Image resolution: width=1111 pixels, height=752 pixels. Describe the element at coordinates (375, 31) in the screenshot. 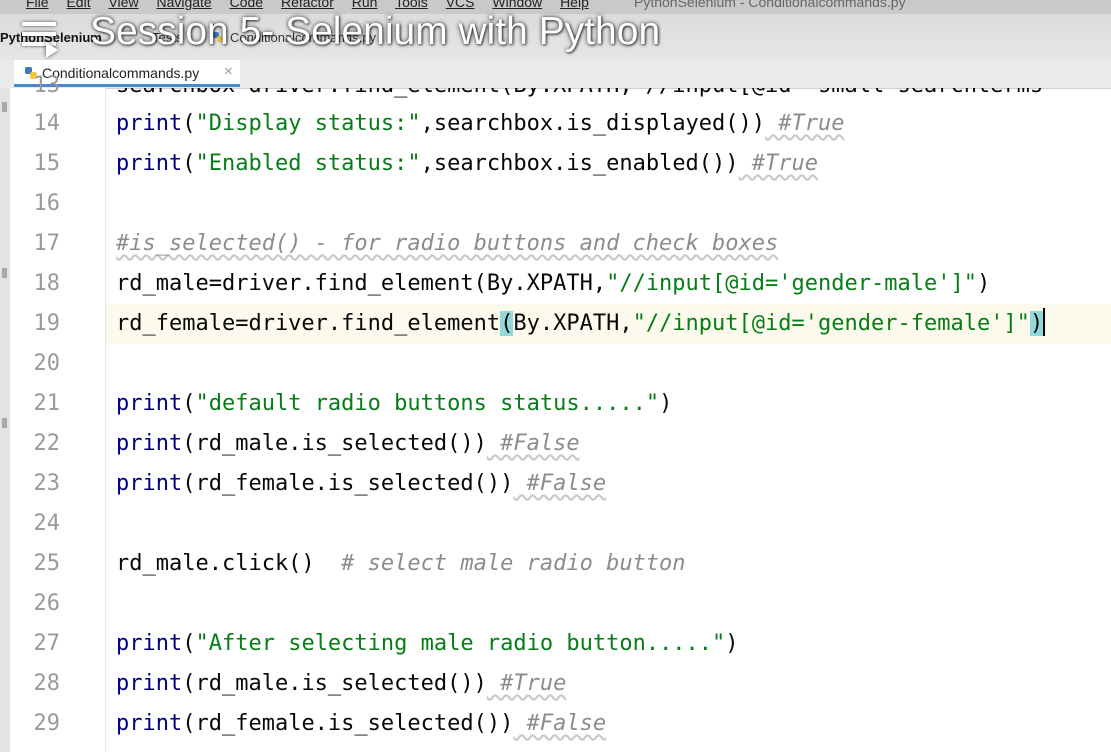

I see `video-title: Session 5- Selenium with Python` at that location.